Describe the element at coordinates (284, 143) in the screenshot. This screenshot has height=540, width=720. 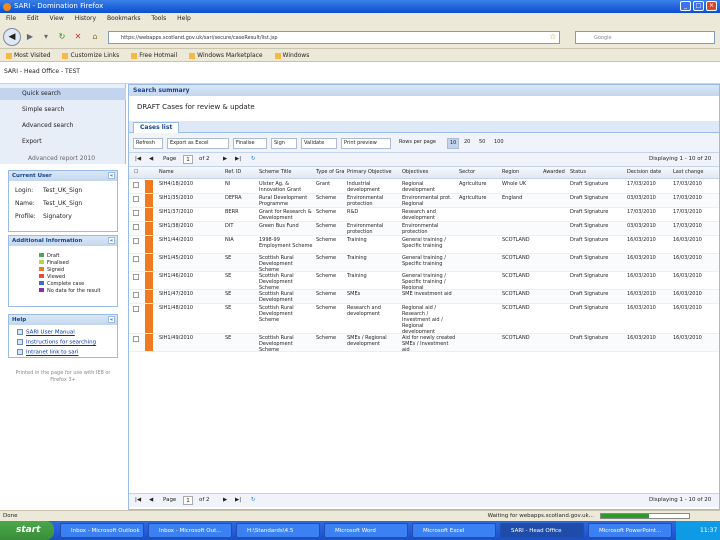
I see `sign-button: Sign` at that location.